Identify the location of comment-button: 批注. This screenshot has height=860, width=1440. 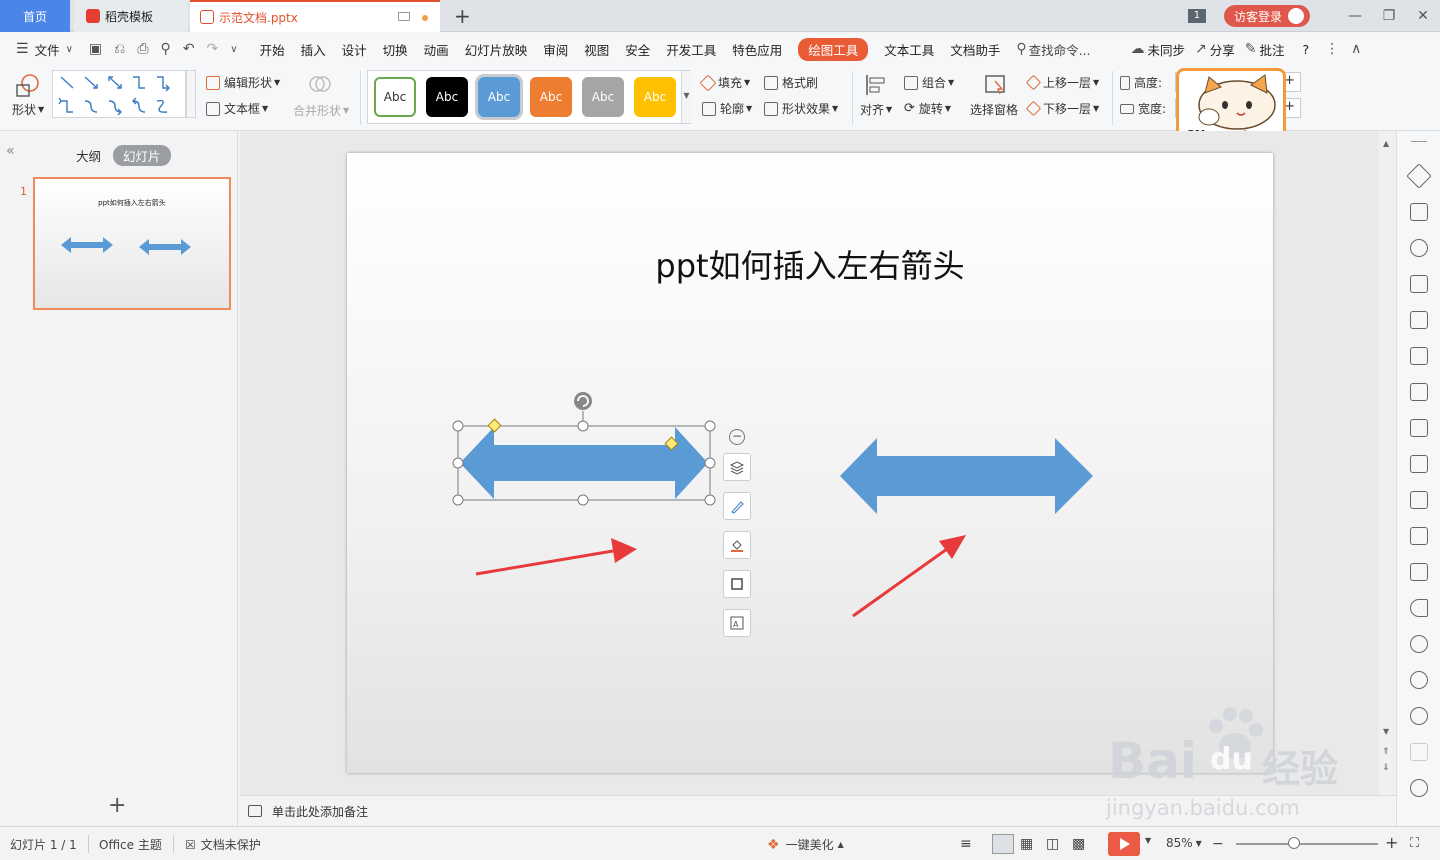
(1272, 49).